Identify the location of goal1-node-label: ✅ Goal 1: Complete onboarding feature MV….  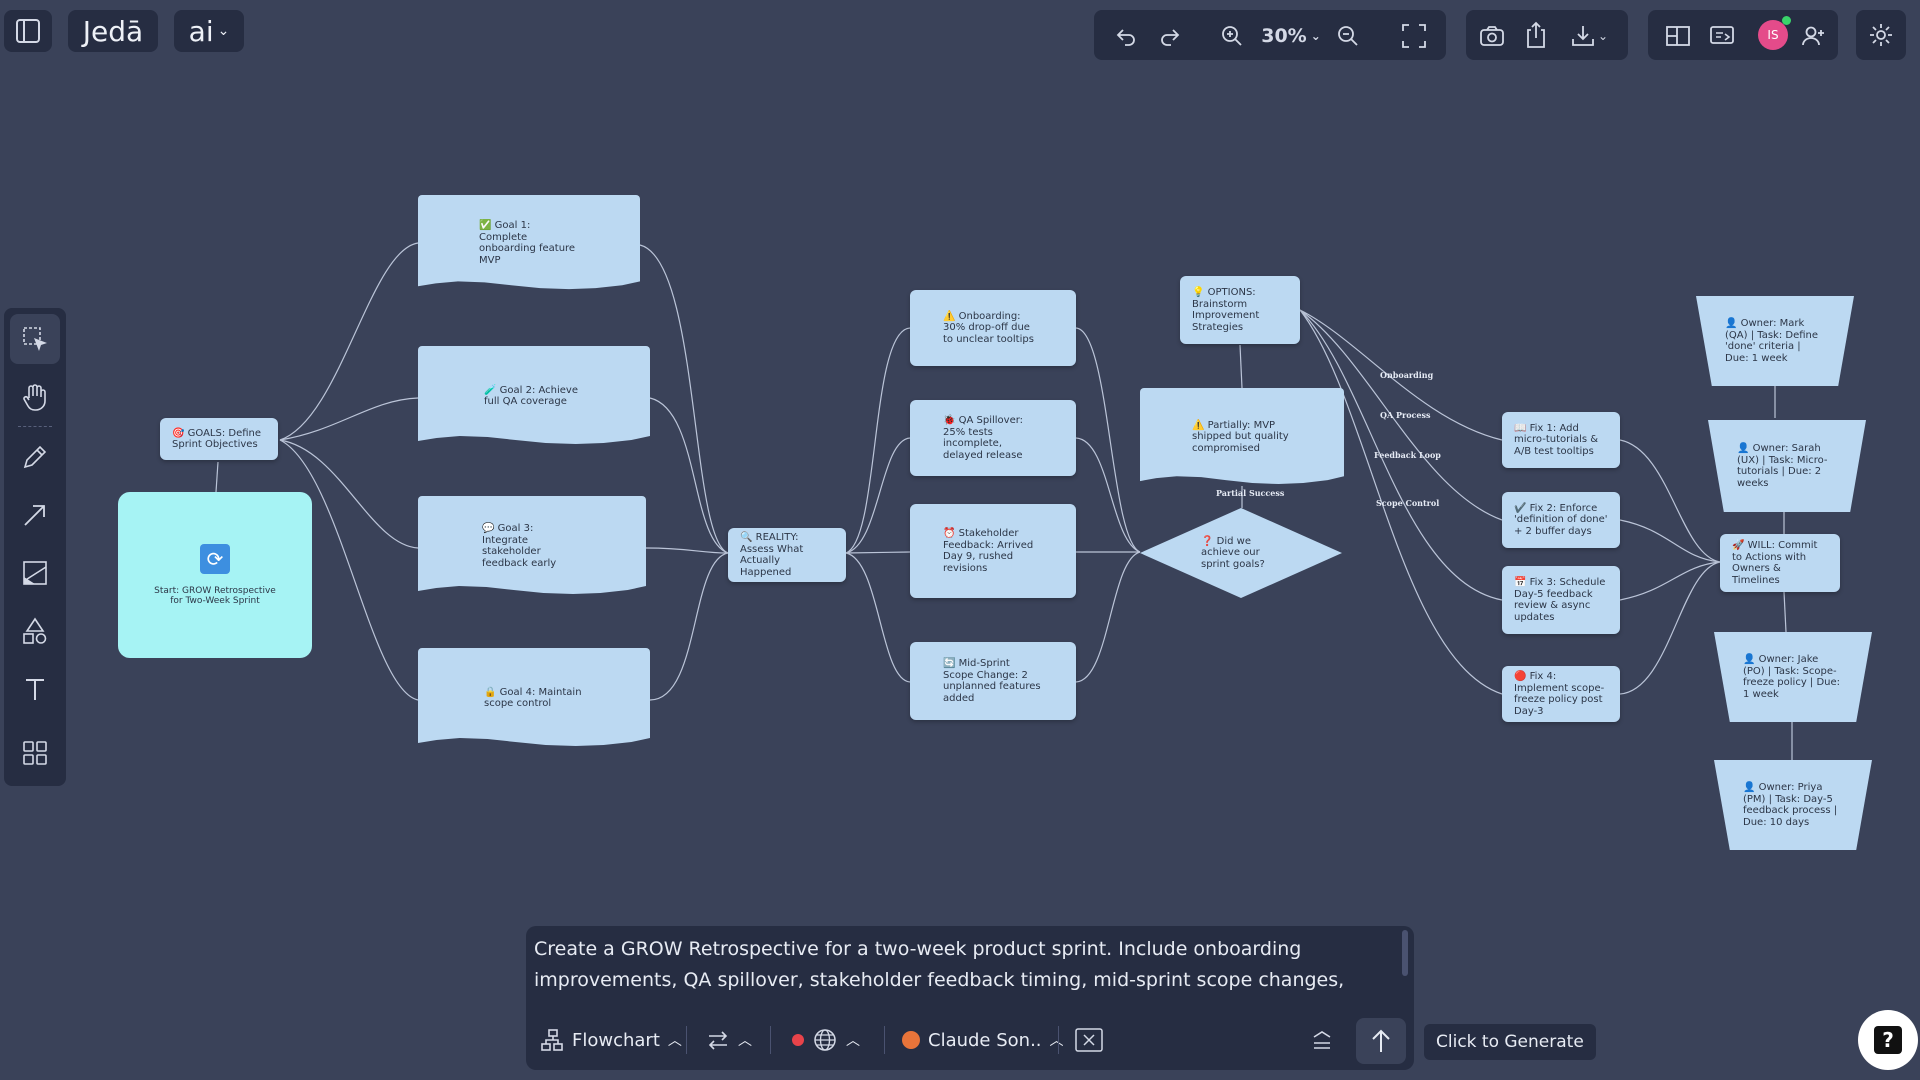
(527, 243).